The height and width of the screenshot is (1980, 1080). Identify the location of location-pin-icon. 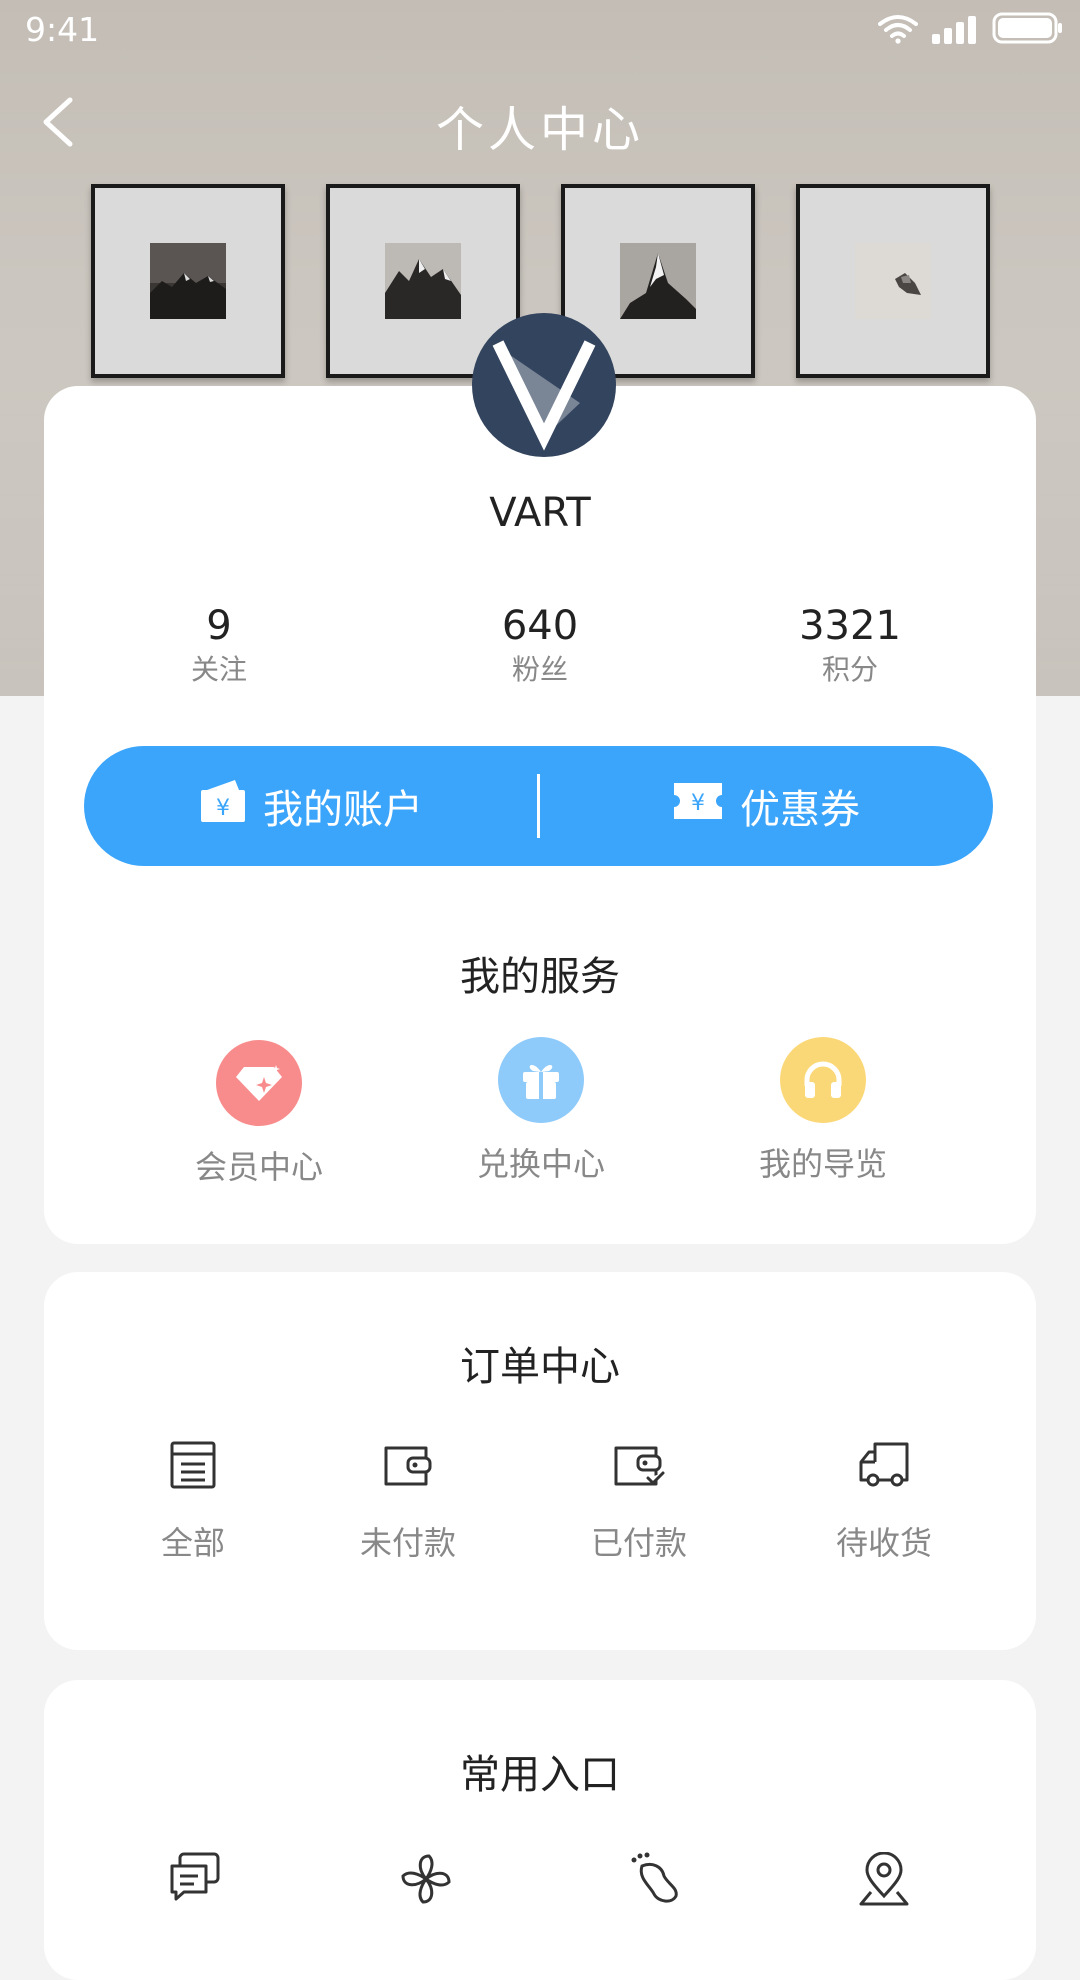
(884, 1879).